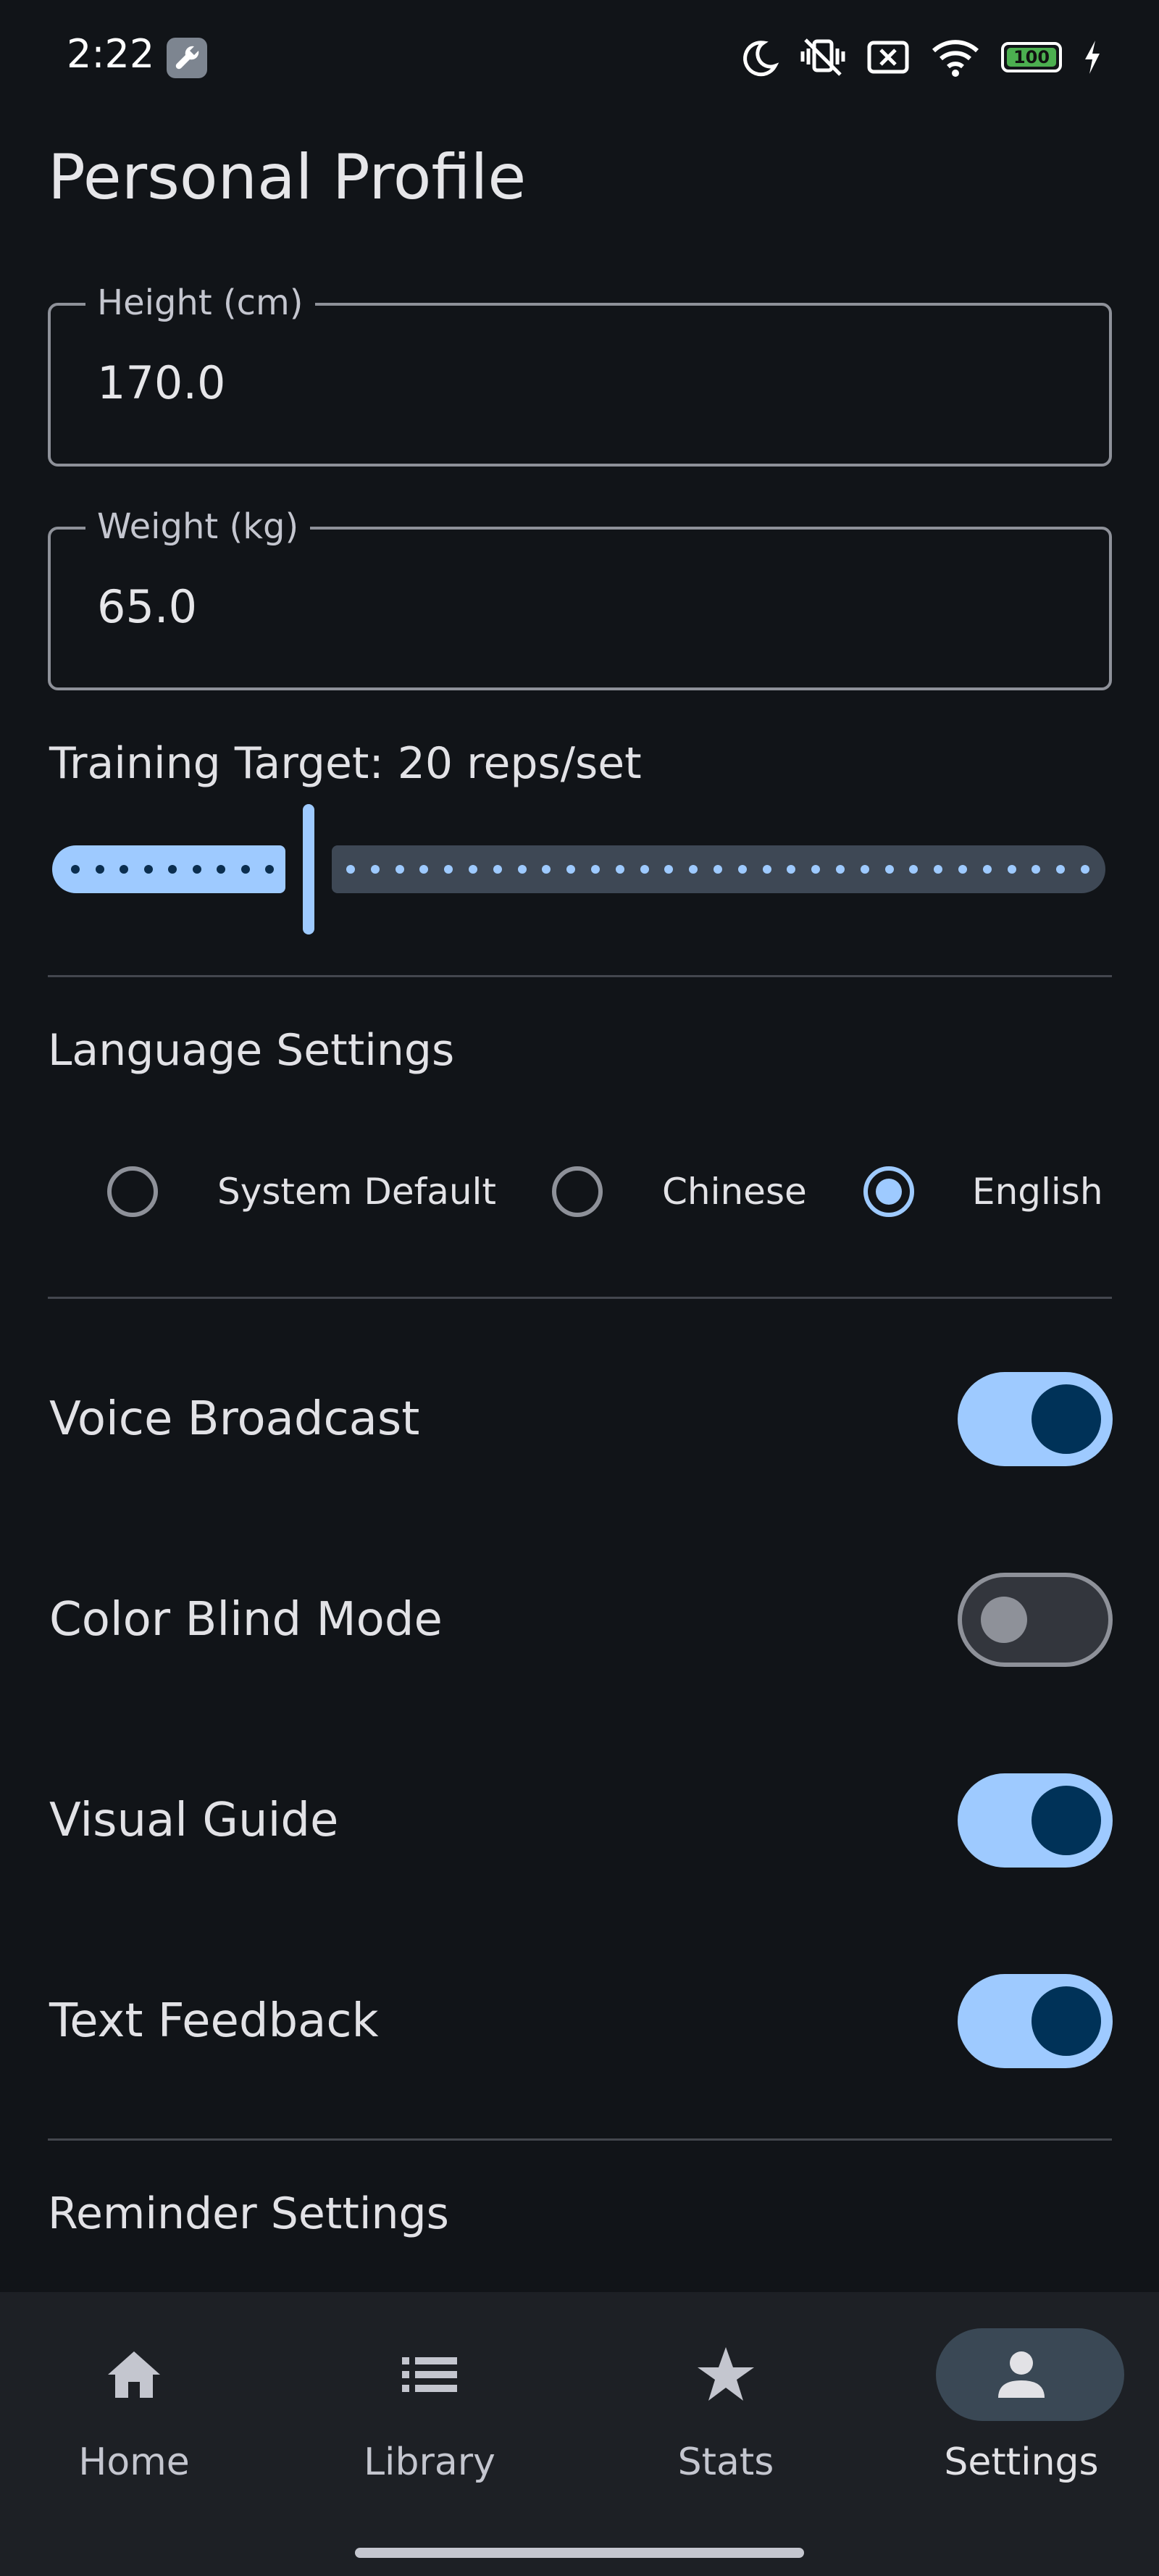 The image size is (1159, 2576). I want to click on color-blind-mode-switch, so click(1035, 1620).